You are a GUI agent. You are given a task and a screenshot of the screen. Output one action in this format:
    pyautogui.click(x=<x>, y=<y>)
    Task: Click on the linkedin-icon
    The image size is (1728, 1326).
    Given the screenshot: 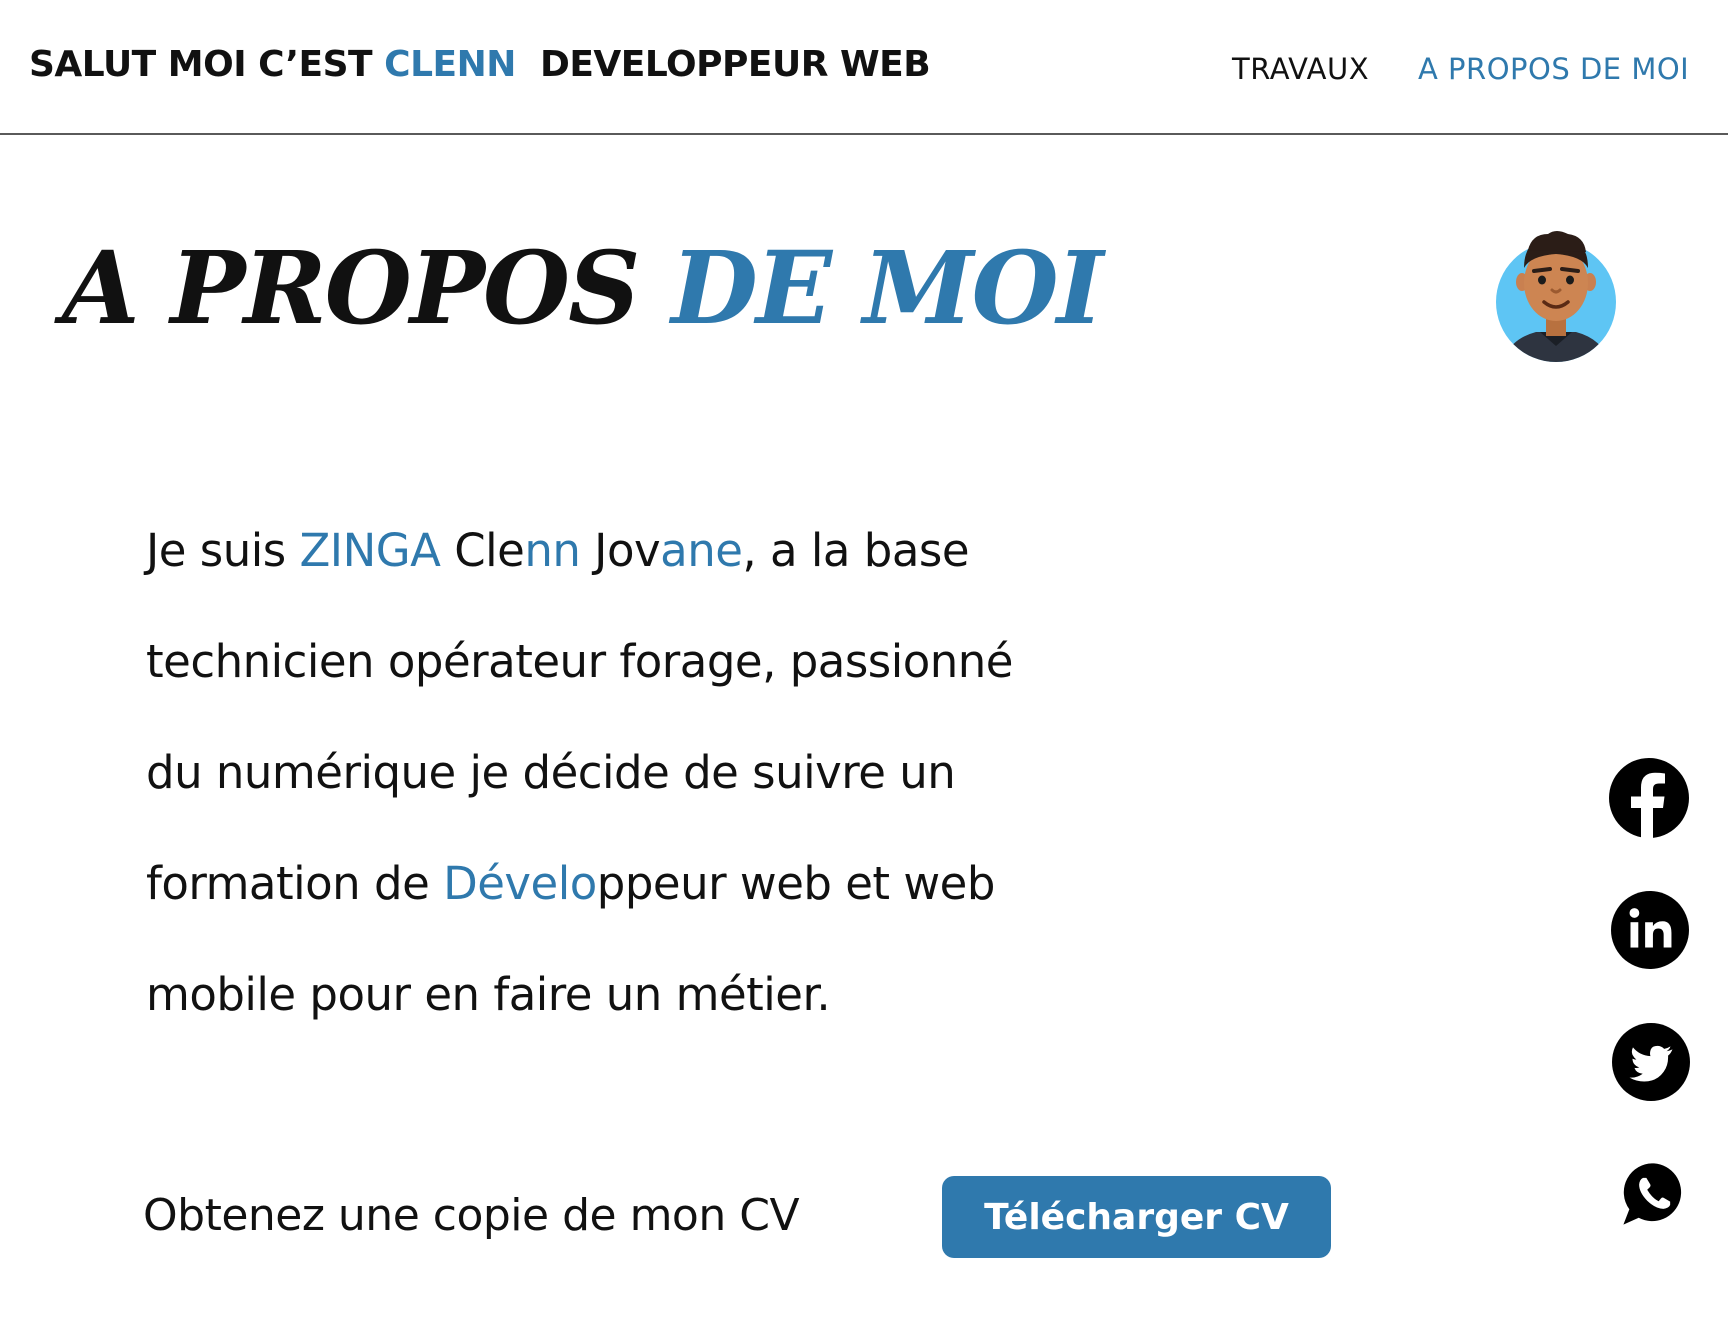 What is the action you would take?
    pyautogui.click(x=1651, y=931)
    